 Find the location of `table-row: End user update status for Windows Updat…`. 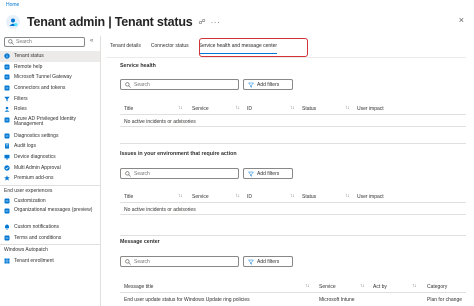

table-row: End user update status for Windows Updat… is located at coordinates (293, 299).